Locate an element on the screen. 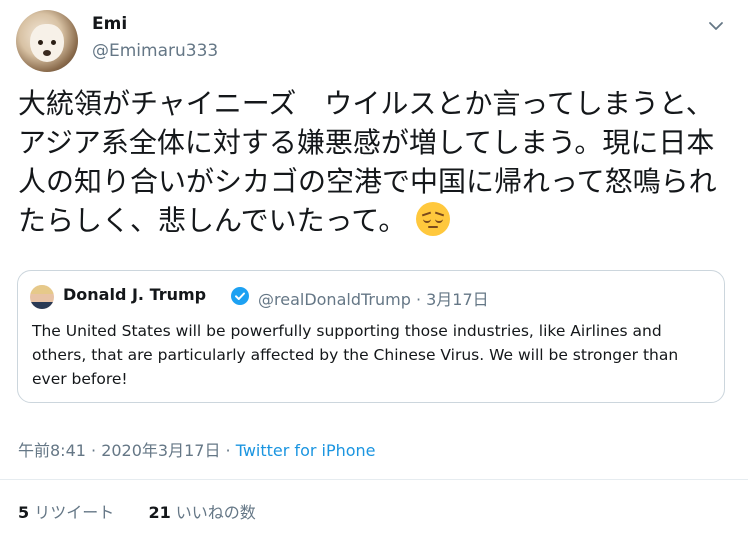 Image resolution: width=748 pixels, height=534 pixels. avatar-eye-right is located at coordinates (53, 42).